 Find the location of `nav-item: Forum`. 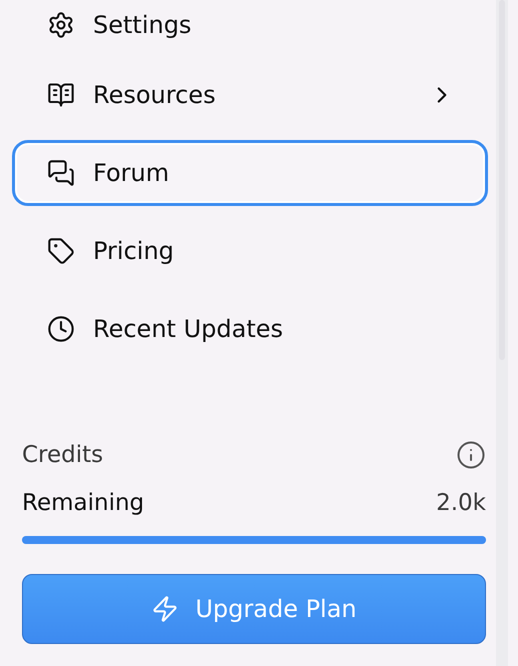

nav-item: Forum is located at coordinates (250, 173).